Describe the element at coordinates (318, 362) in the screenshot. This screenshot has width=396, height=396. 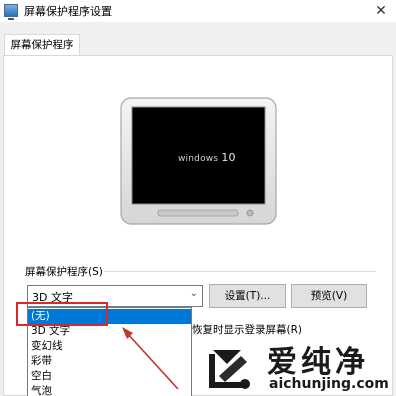
I see `watermark-name: 爱纯净` at that location.